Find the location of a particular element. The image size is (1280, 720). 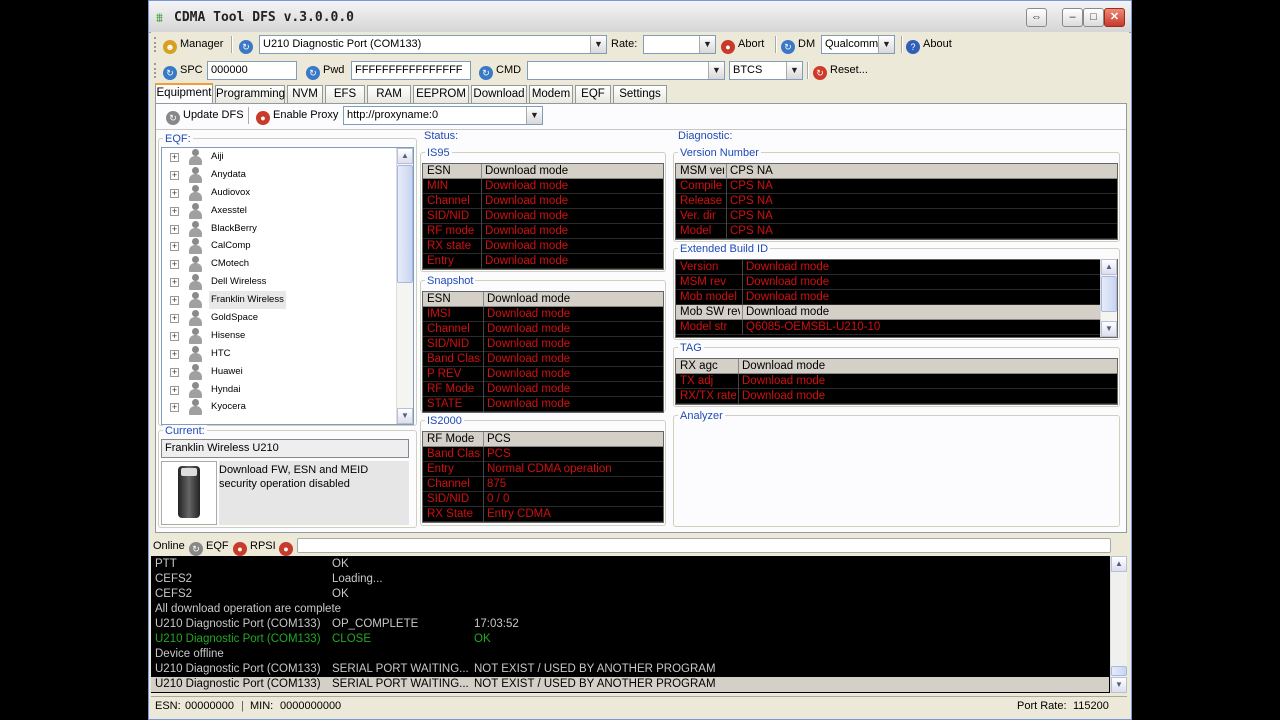

grid-key: Channel is located at coordinates (448, 201).